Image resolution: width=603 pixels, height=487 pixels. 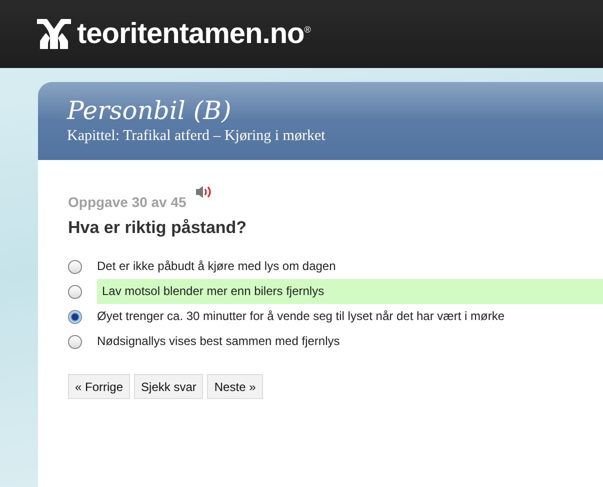 What do you see at coordinates (350, 316) in the screenshot?
I see `answer-option: Øyet trenger ca. 30 minutter for å vende seg til lyset når det har vært i mørke` at bounding box center [350, 316].